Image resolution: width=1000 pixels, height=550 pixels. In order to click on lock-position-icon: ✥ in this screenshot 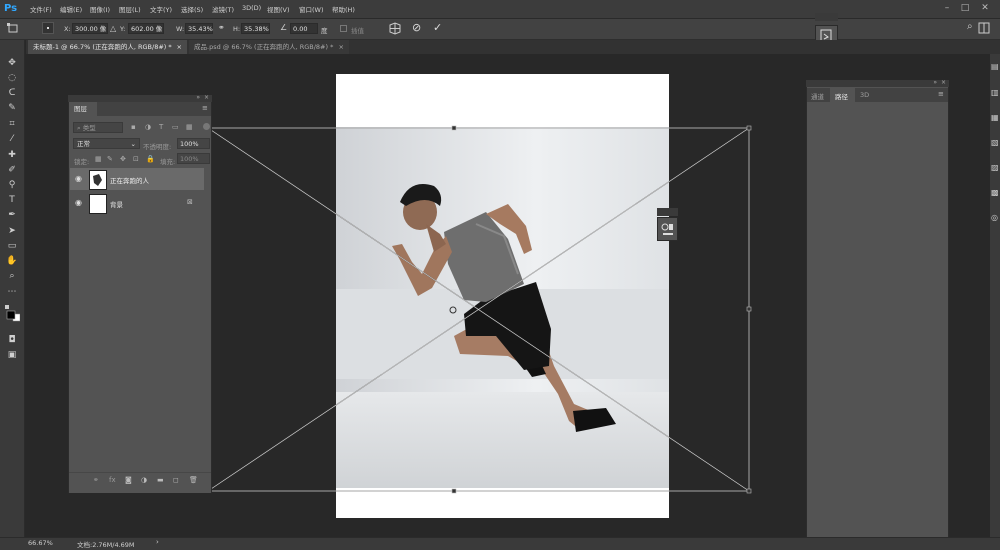, I will do `click(123, 159)`.